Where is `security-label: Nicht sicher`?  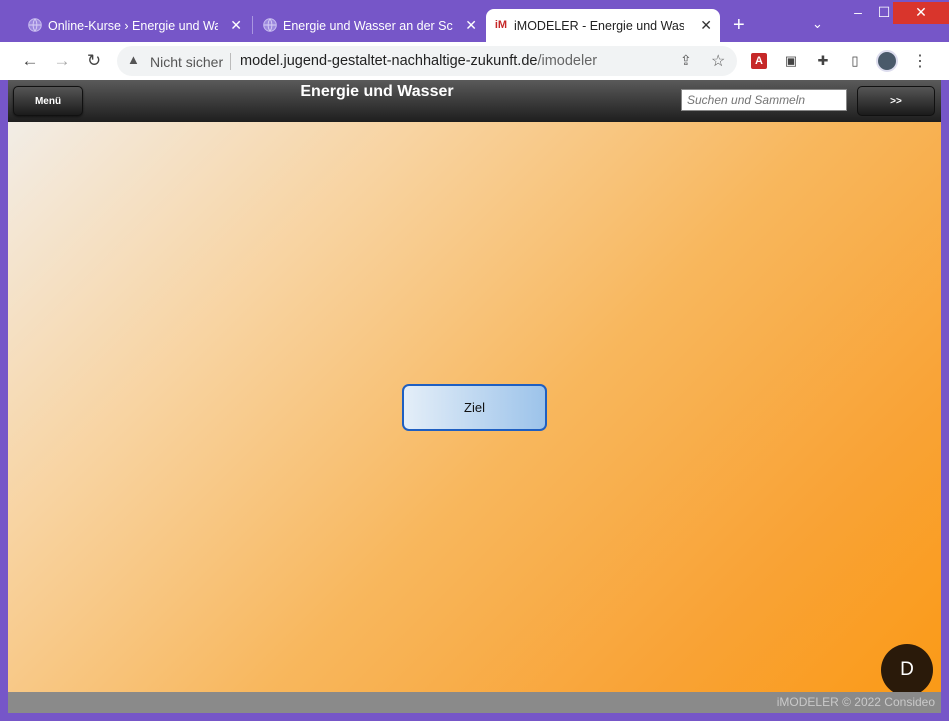 security-label: Nicht sicher is located at coordinates (186, 62).